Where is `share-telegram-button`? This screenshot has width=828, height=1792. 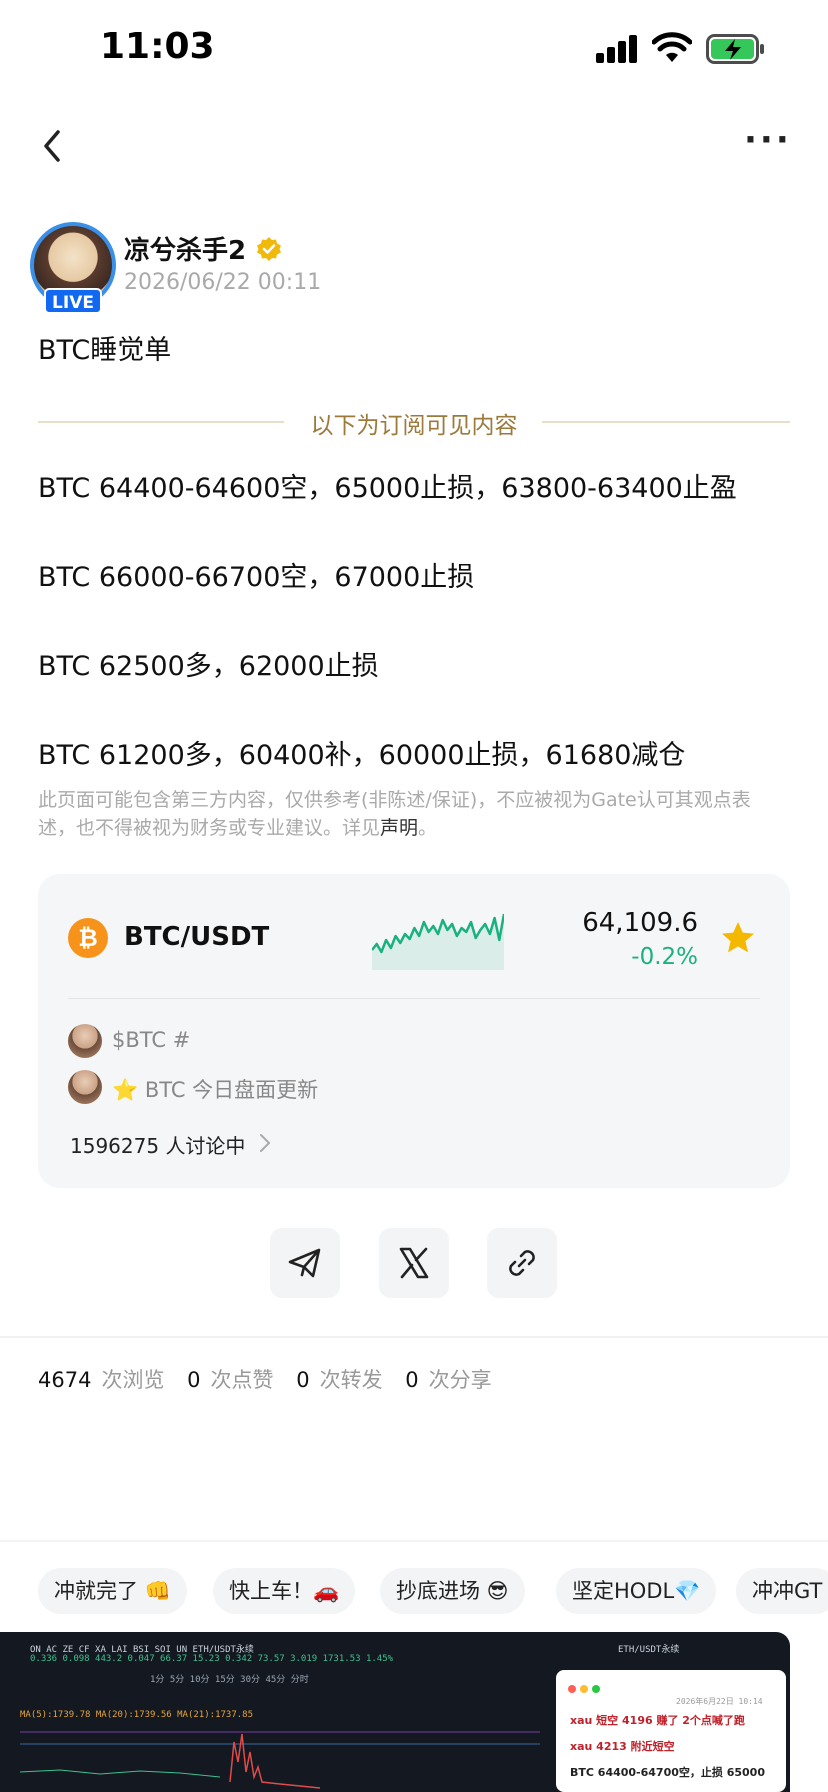 share-telegram-button is located at coordinates (305, 1263).